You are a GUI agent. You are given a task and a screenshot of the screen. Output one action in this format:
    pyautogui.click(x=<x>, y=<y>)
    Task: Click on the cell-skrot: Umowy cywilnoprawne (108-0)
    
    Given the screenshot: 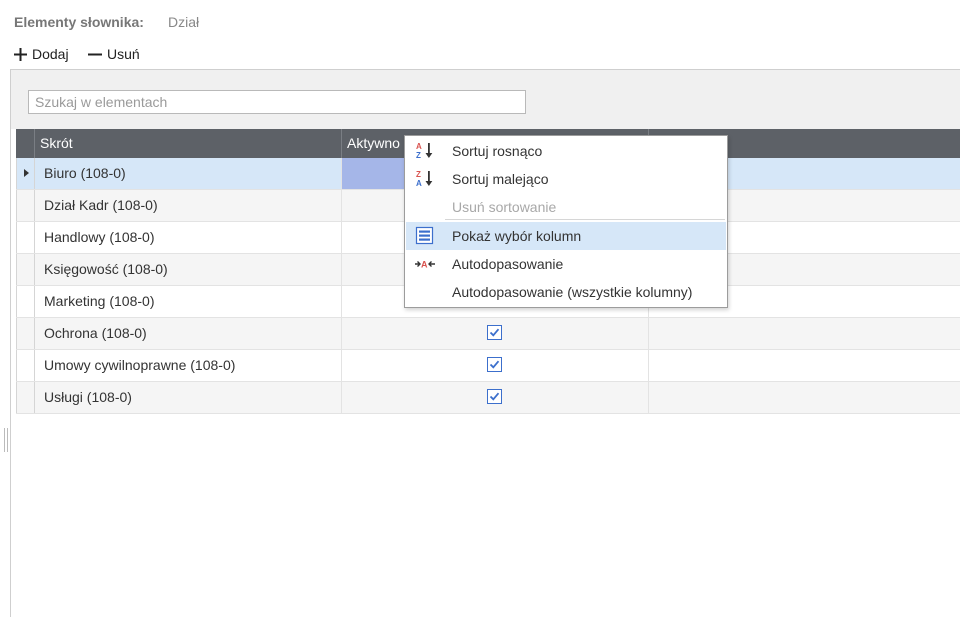 What is the action you would take?
    pyautogui.click(x=188, y=365)
    